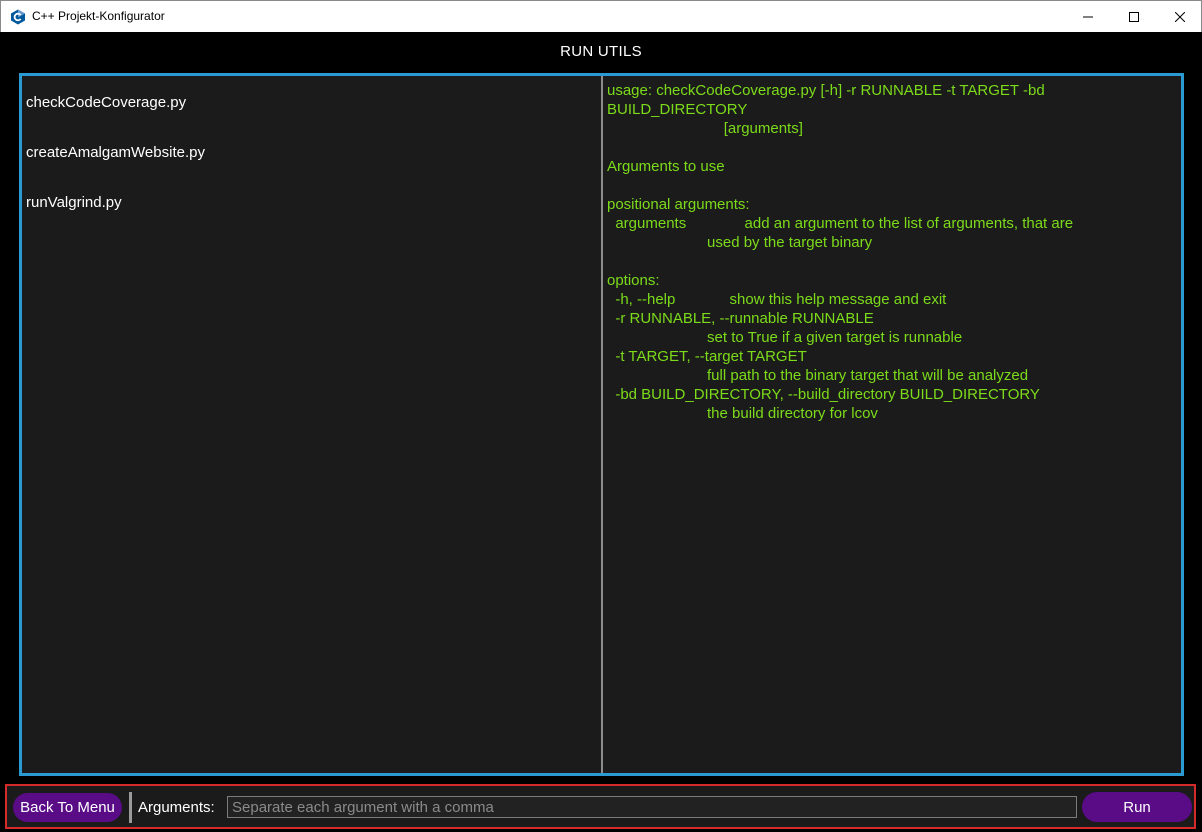 Image resolution: width=1202 pixels, height=832 pixels. What do you see at coordinates (74, 202) in the screenshot?
I see `script-item-run-valgrind: runValgrind.py` at bounding box center [74, 202].